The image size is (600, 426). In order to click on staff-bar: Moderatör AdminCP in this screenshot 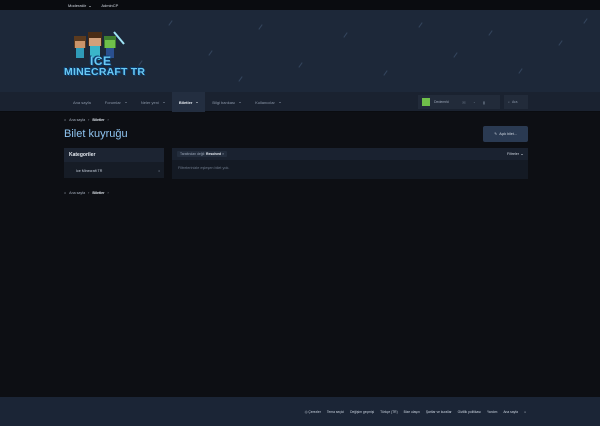, I will do `click(300, 5)`.